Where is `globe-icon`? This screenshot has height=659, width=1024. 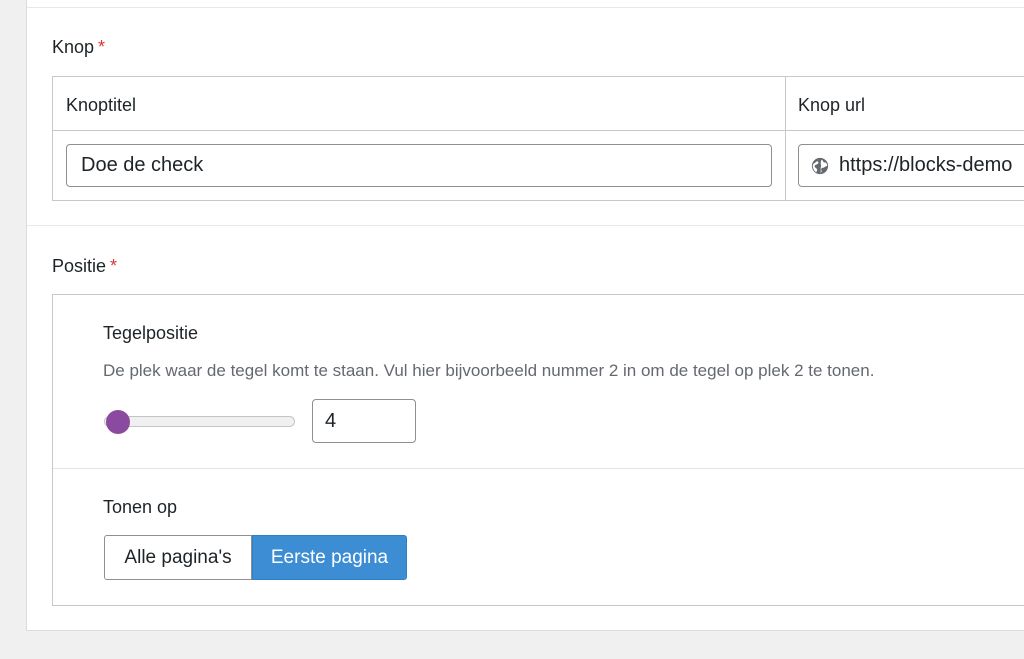 globe-icon is located at coordinates (820, 165).